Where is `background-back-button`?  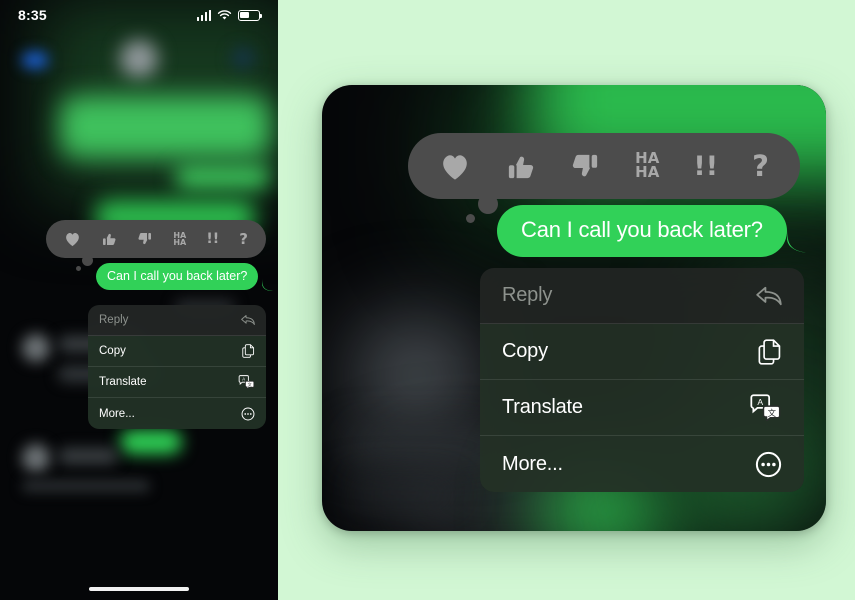
background-back-button is located at coordinates (35, 60).